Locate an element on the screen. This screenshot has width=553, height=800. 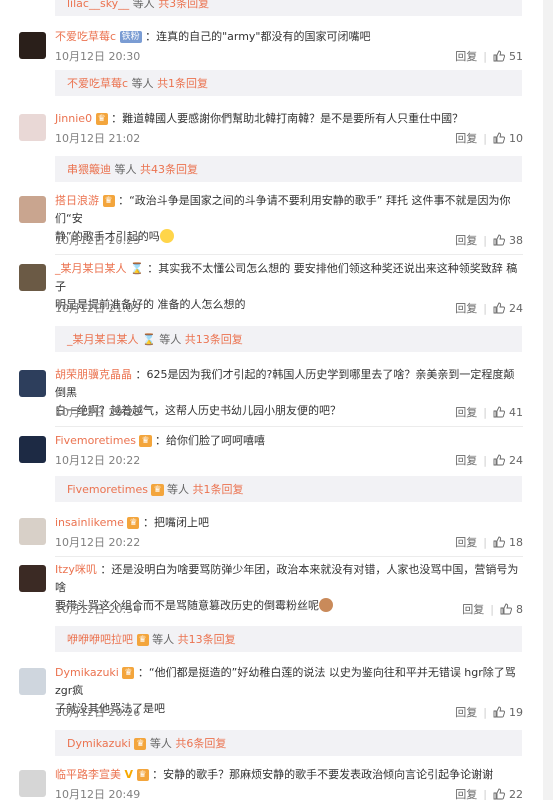
comment-user: Dymikazuki is located at coordinates (87, 672).